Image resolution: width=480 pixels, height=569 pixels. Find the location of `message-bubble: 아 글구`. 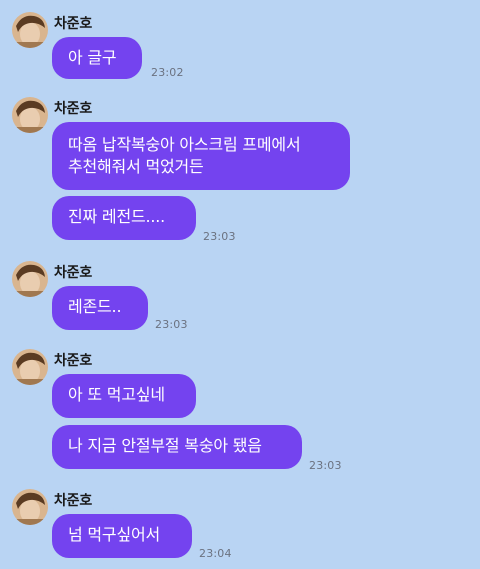

message-bubble: 아 글구 is located at coordinates (97, 58).